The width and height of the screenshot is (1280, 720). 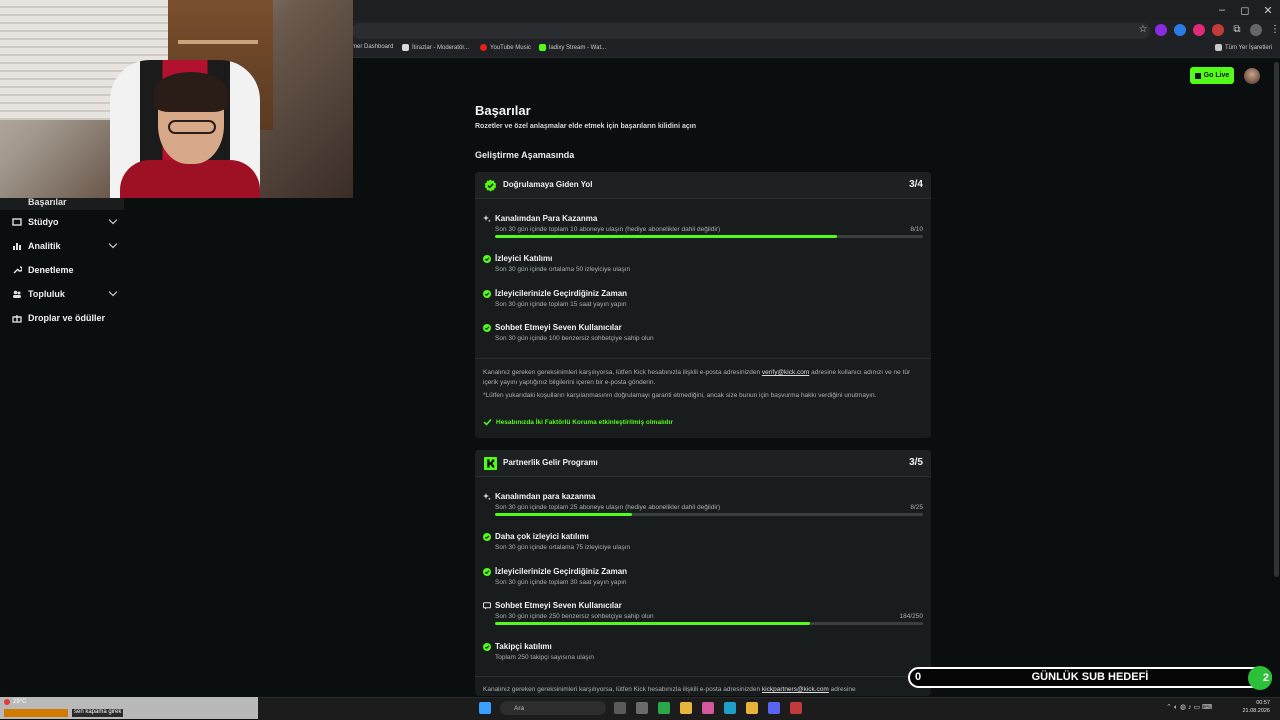 What do you see at coordinates (505, 47) in the screenshot?
I see `bookmark-youtube-music: YouTube Music` at bounding box center [505, 47].